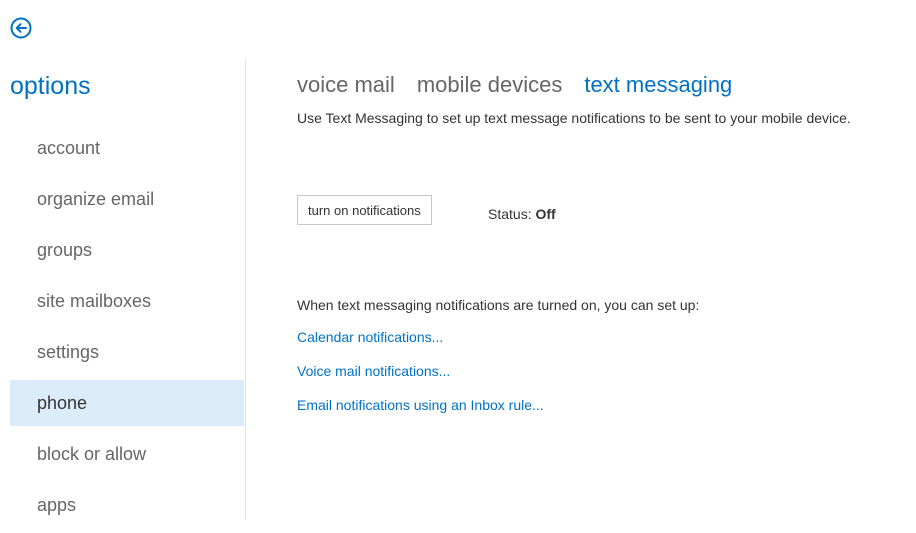  I want to click on sidebar-item-organize-email: organize email, so click(127, 199).